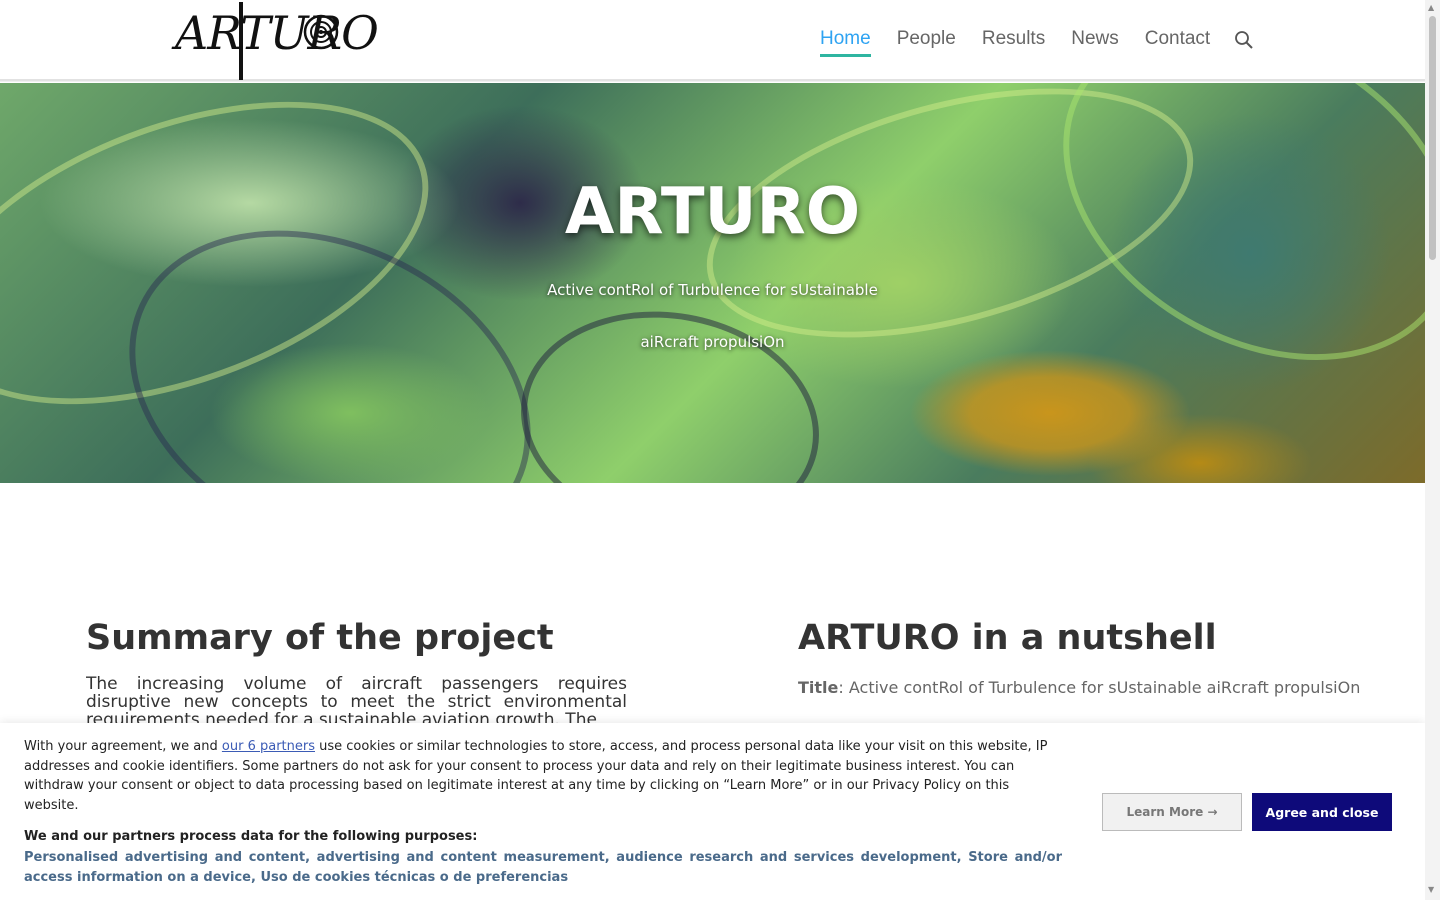  What do you see at coordinates (1095, 42) in the screenshot?
I see `nav-news: News` at bounding box center [1095, 42].